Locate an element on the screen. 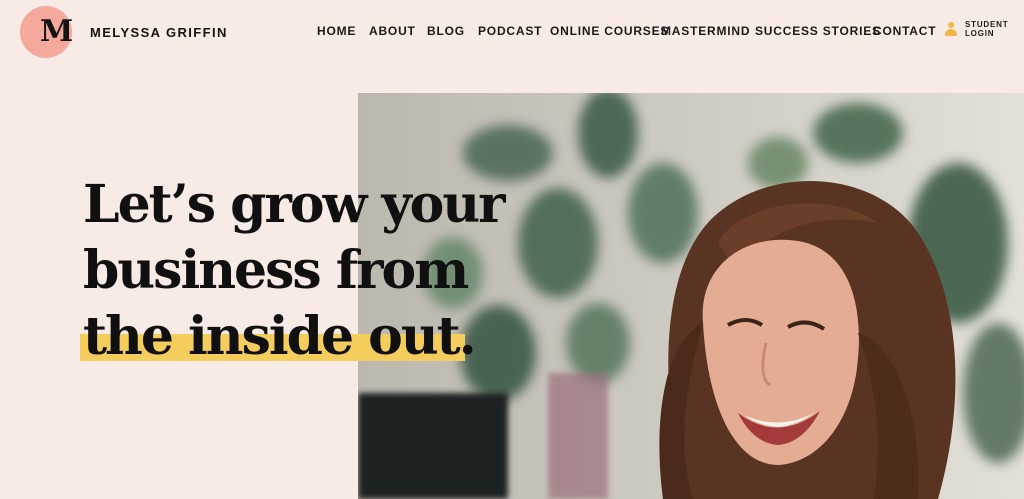 The height and width of the screenshot is (499, 1024). headline-line-1: Let’s grow your is located at coordinates (294, 204).